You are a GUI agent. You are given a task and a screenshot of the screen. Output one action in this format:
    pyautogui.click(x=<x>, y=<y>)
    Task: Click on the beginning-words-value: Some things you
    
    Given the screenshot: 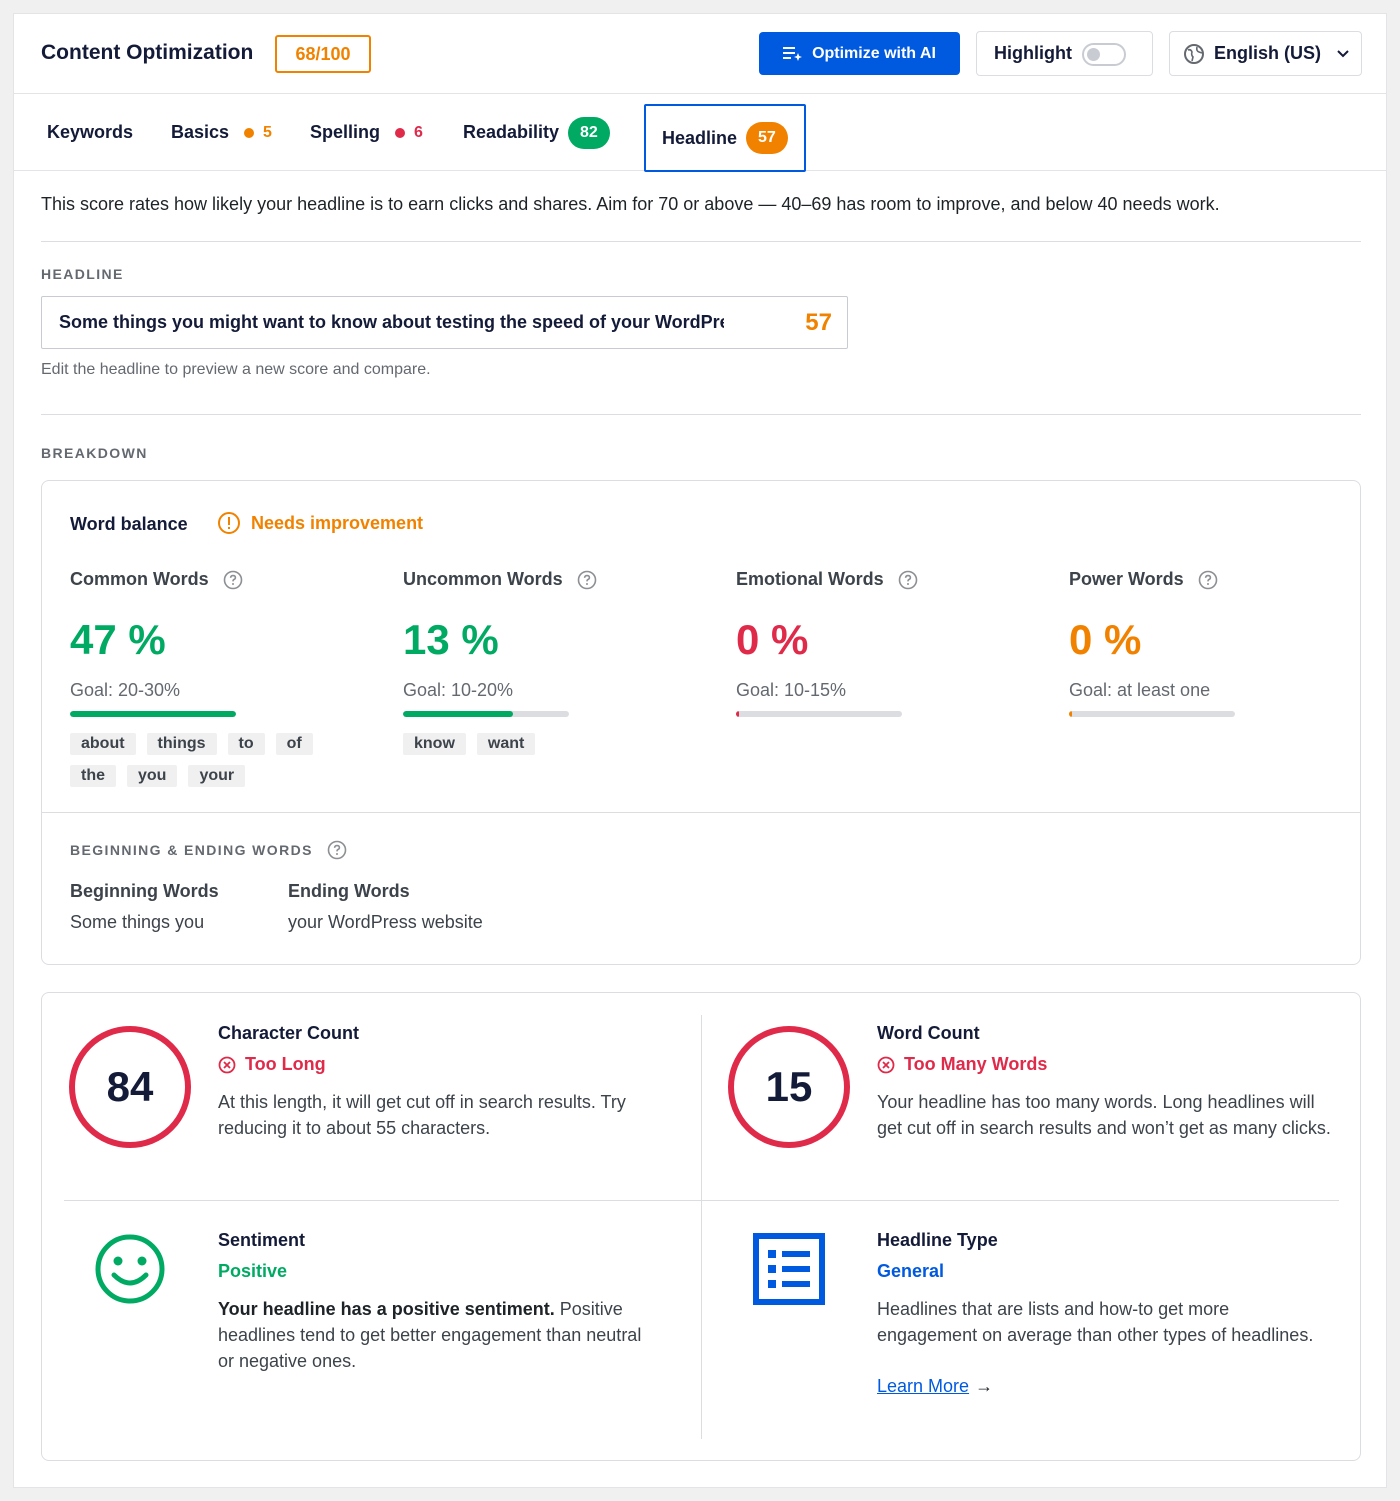 What is the action you would take?
    pyautogui.click(x=137, y=922)
    